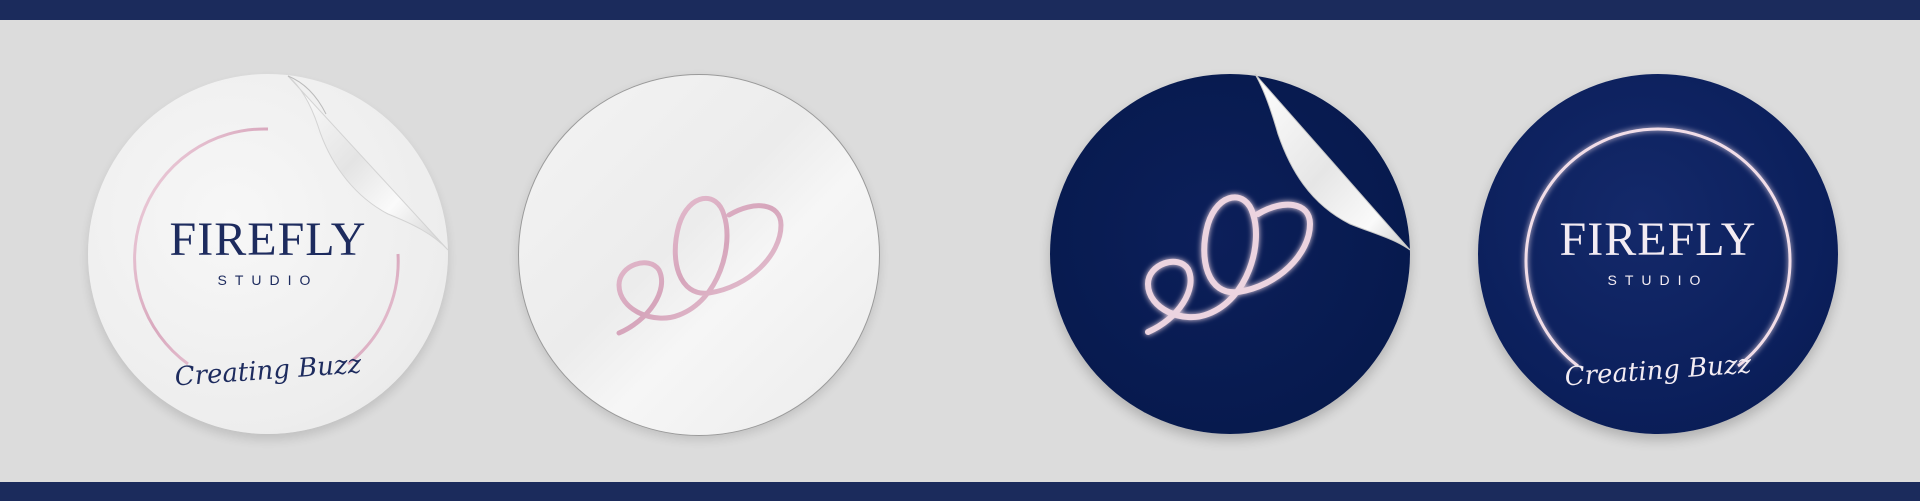 The height and width of the screenshot is (501, 1920). Describe the element at coordinates (960, 491) in the screenshot. I see `bottom-navy-band` at that location.